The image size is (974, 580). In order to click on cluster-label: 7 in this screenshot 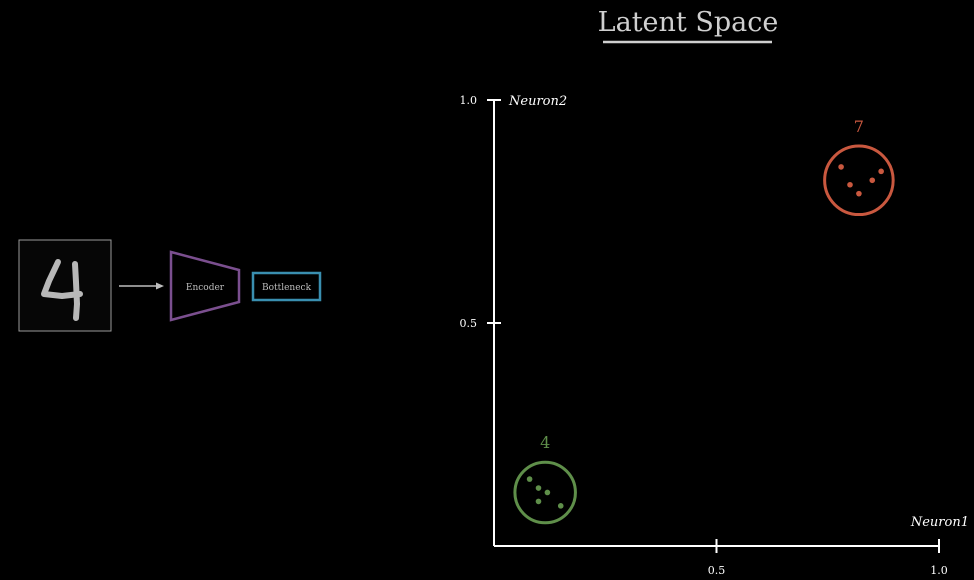, I will do `click(859, 126)`.